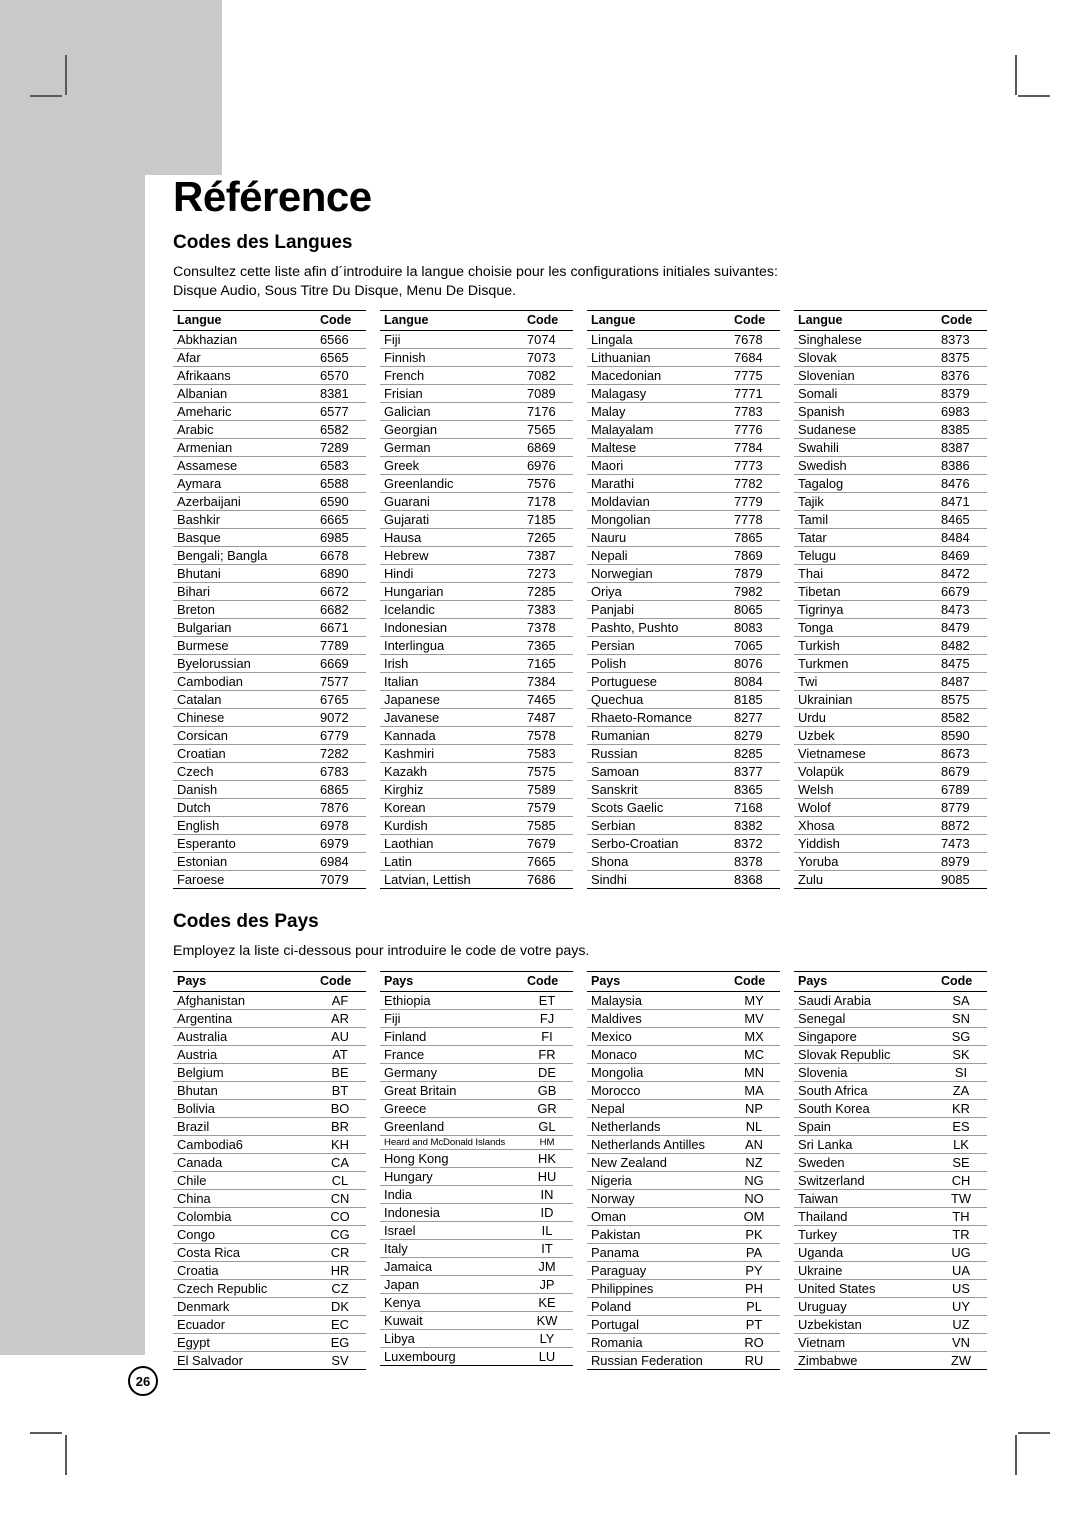  Describe the element at coordinates (754, 1109) in the screenshot. I see `cell-code: NP` at that location.